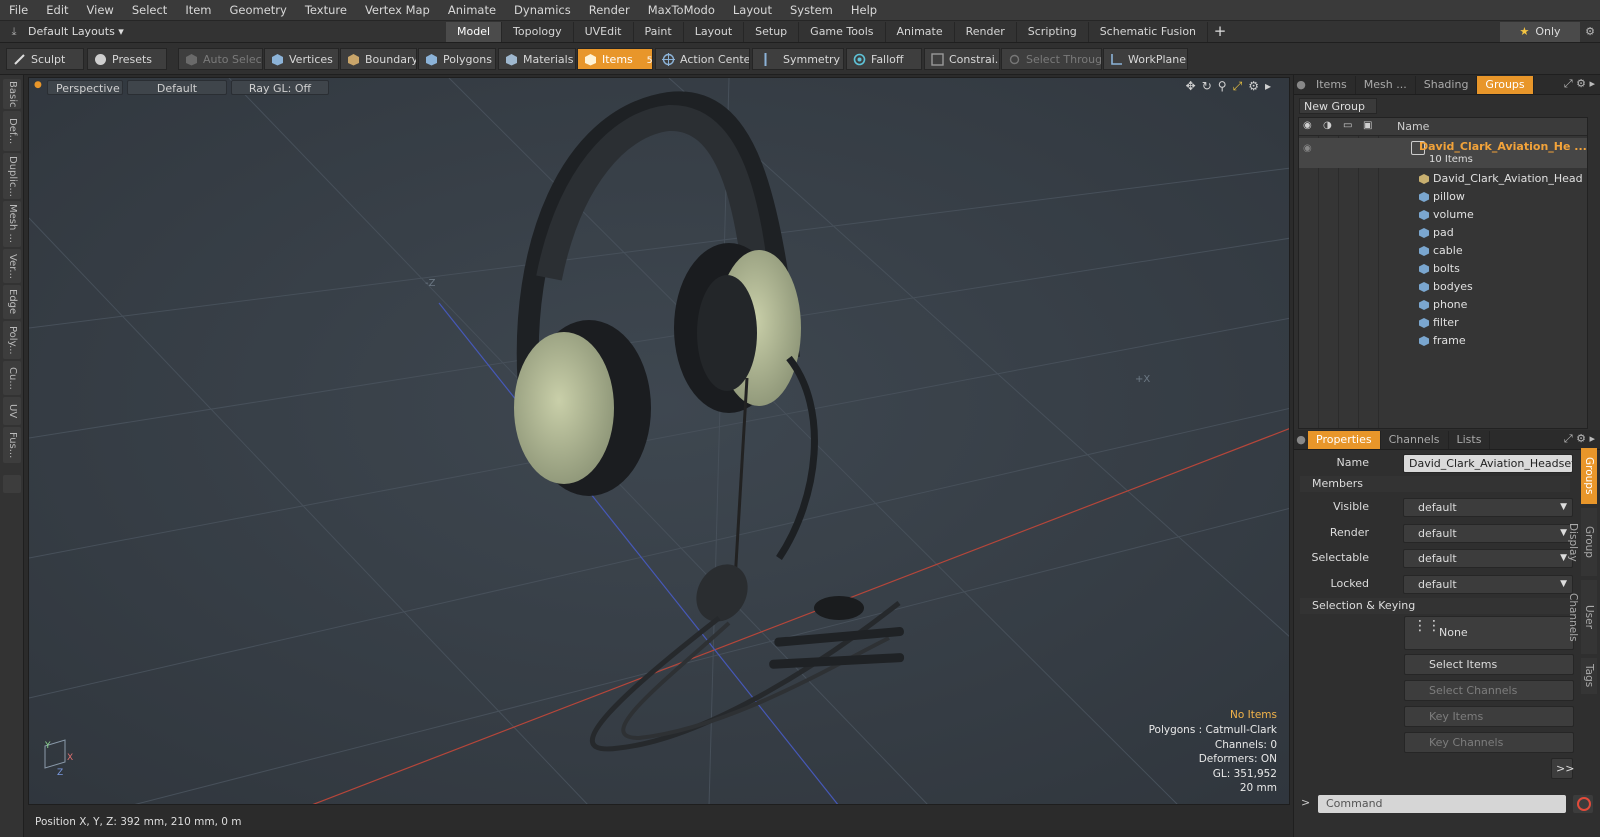 This screenshot has height=837, width=1600. What do you see at coordinates (986, 32) in the screenshot?
I see `tab-render: Render` at bounding box center [986, 32].